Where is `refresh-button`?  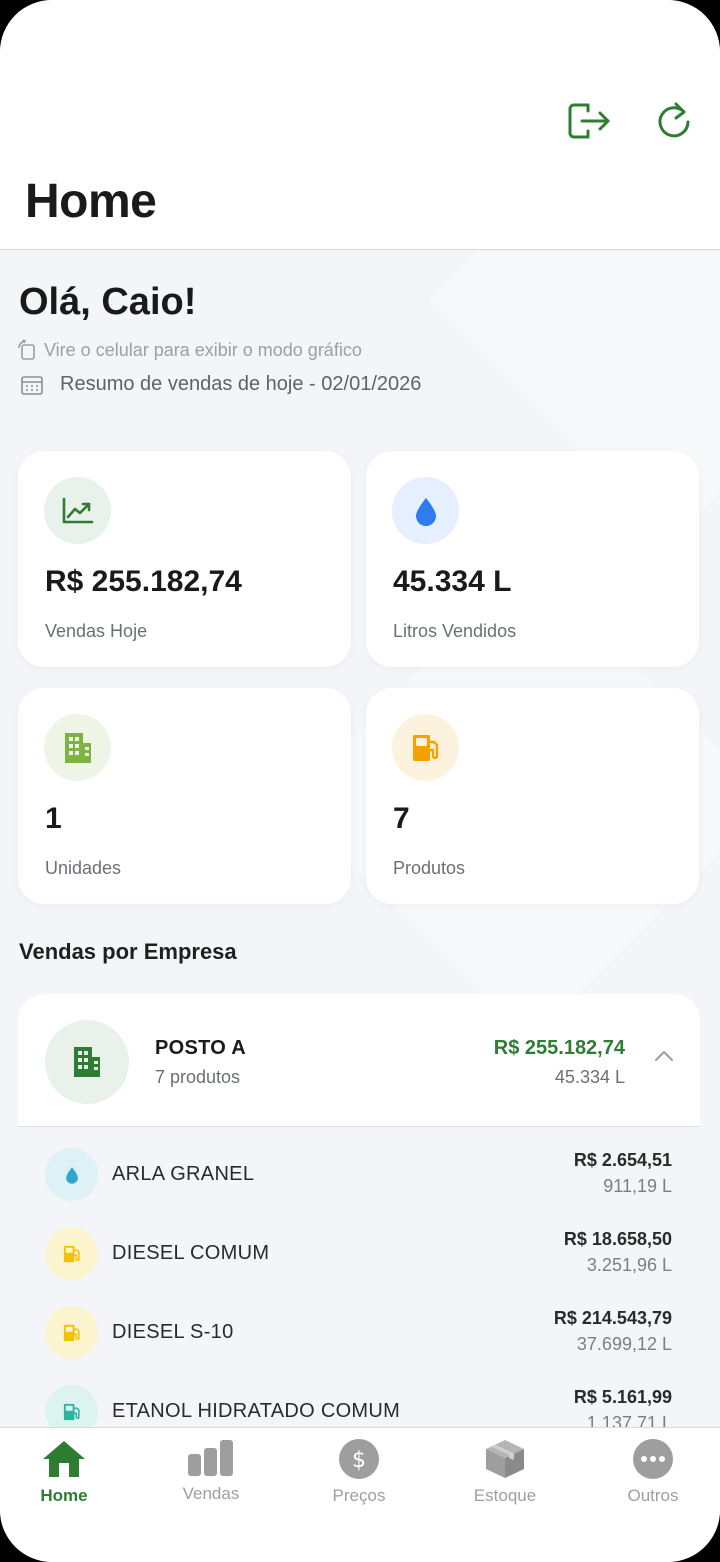
refresh-button is located at coordinates (674, 121).